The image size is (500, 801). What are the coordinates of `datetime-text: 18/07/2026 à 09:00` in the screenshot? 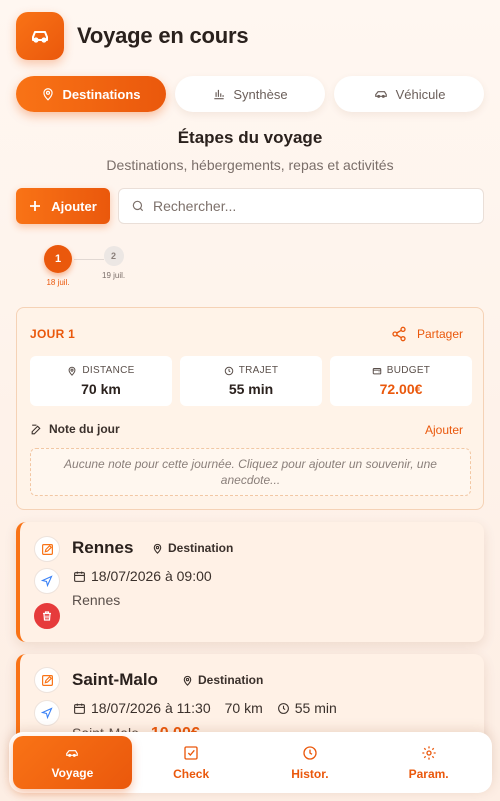 It's located at (151, 576).